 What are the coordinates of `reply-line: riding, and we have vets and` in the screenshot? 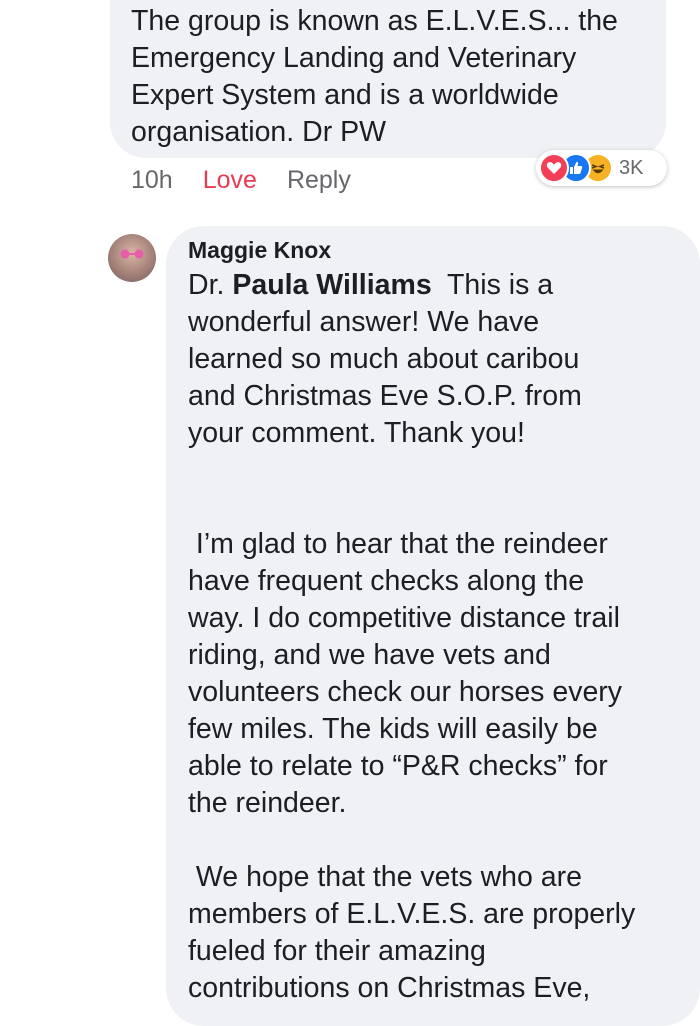 It's located at (369, 655).